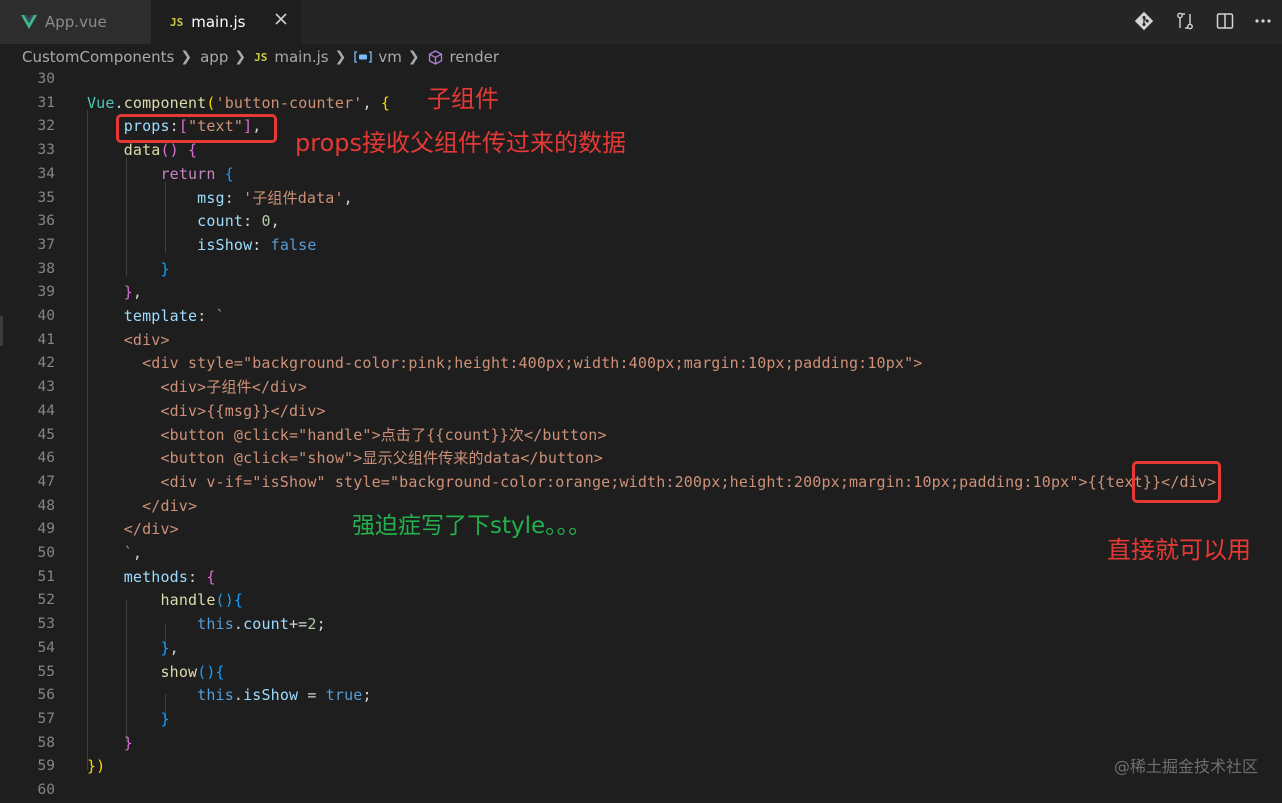 The width and height of the screenshot is (1282, 803). What do you see at coordinates (293, 244) in the screenshot?
I see `code-token: false` at bounding box center [293, 244].